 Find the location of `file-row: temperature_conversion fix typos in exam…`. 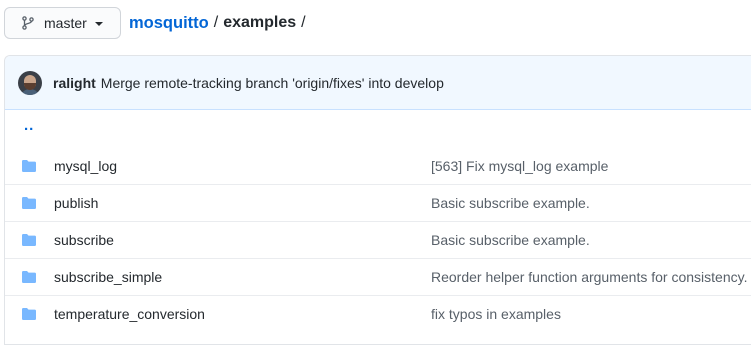

file-row: temperature_conversion fix typos in exam… is located at coordinates (378, 313).